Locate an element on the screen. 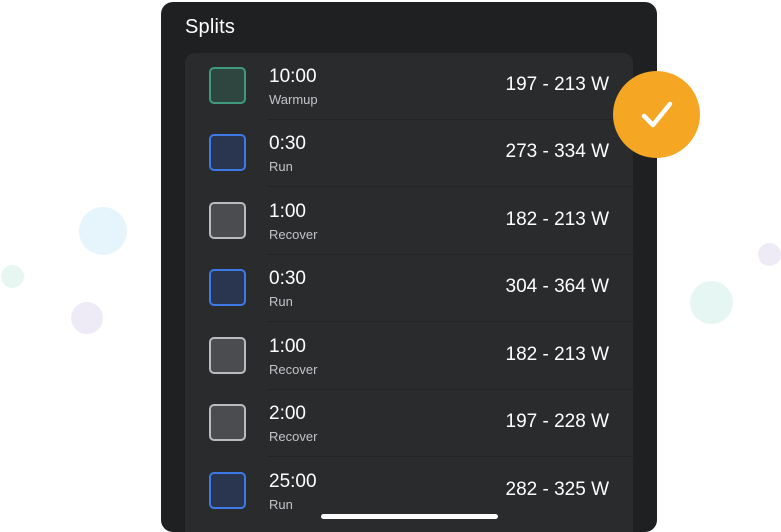  split-duration: 2:00 is located at coordinates (287, 413).